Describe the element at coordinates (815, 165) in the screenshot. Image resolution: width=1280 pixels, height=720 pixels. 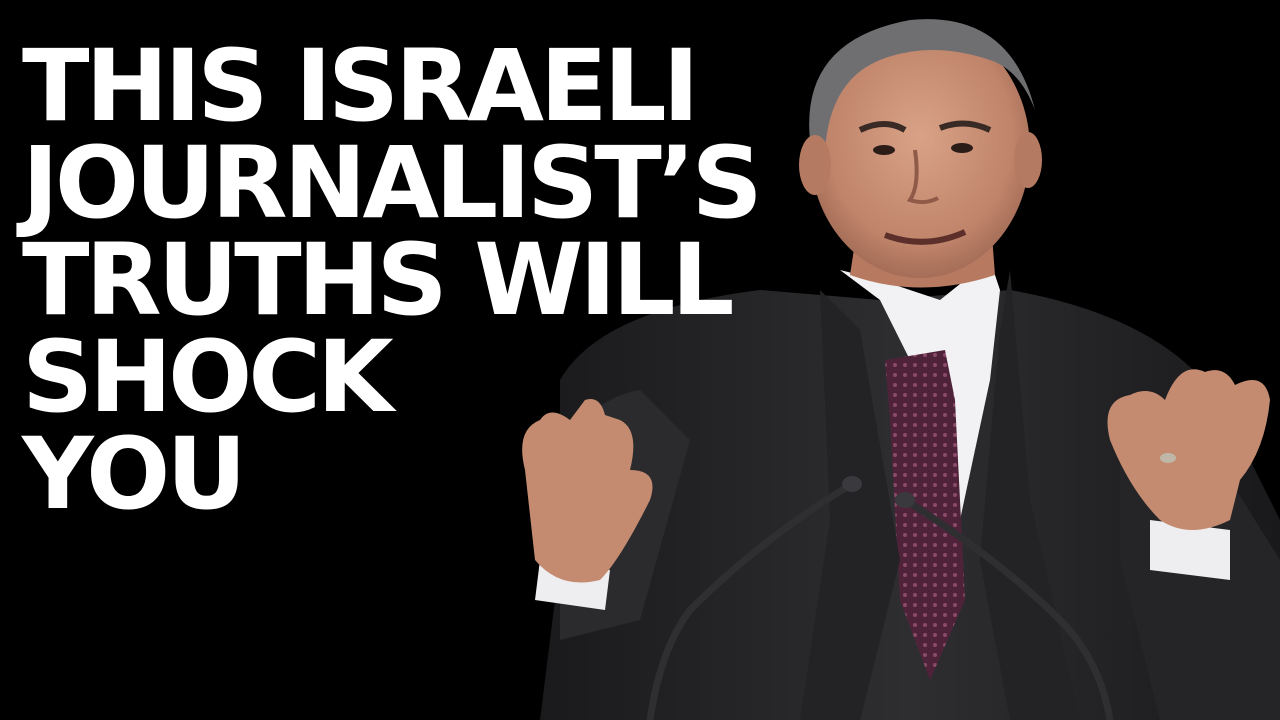
I see `left-ear` at that location.